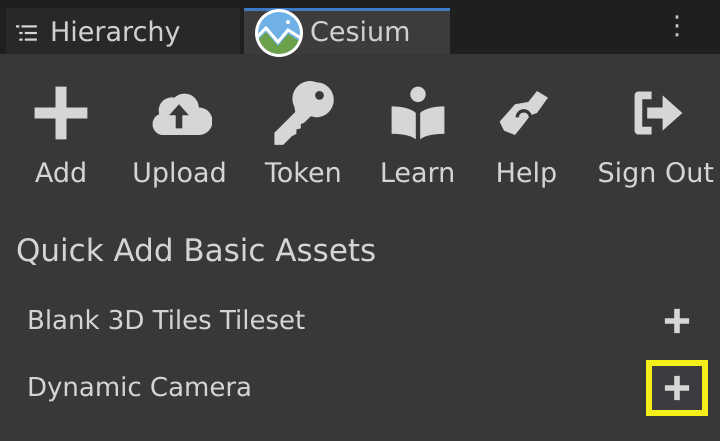 This screenshot has height=441, width=720. I want to click on asset-name: Blank 3D Tiles Tileset, so click(166, 321).